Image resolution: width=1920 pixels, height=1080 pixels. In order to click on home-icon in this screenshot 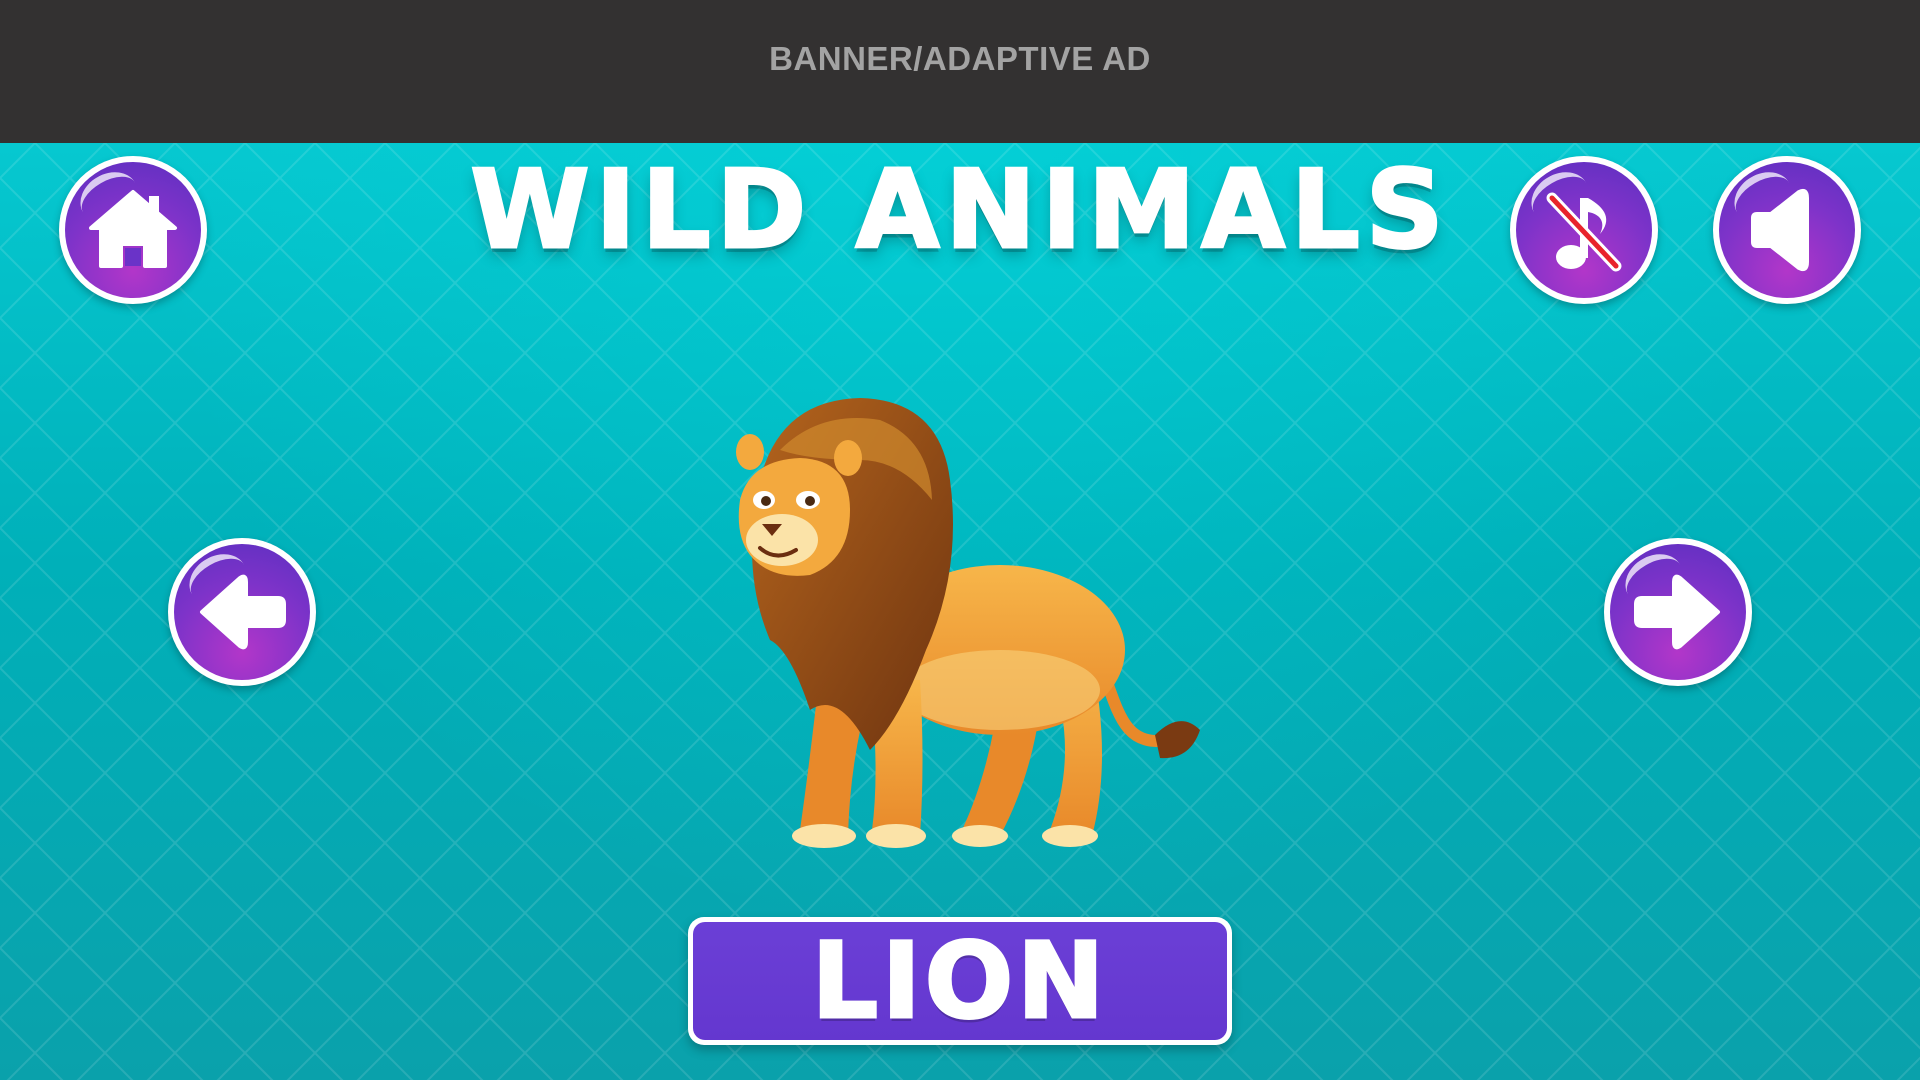, I will do `click(133, 229)`.